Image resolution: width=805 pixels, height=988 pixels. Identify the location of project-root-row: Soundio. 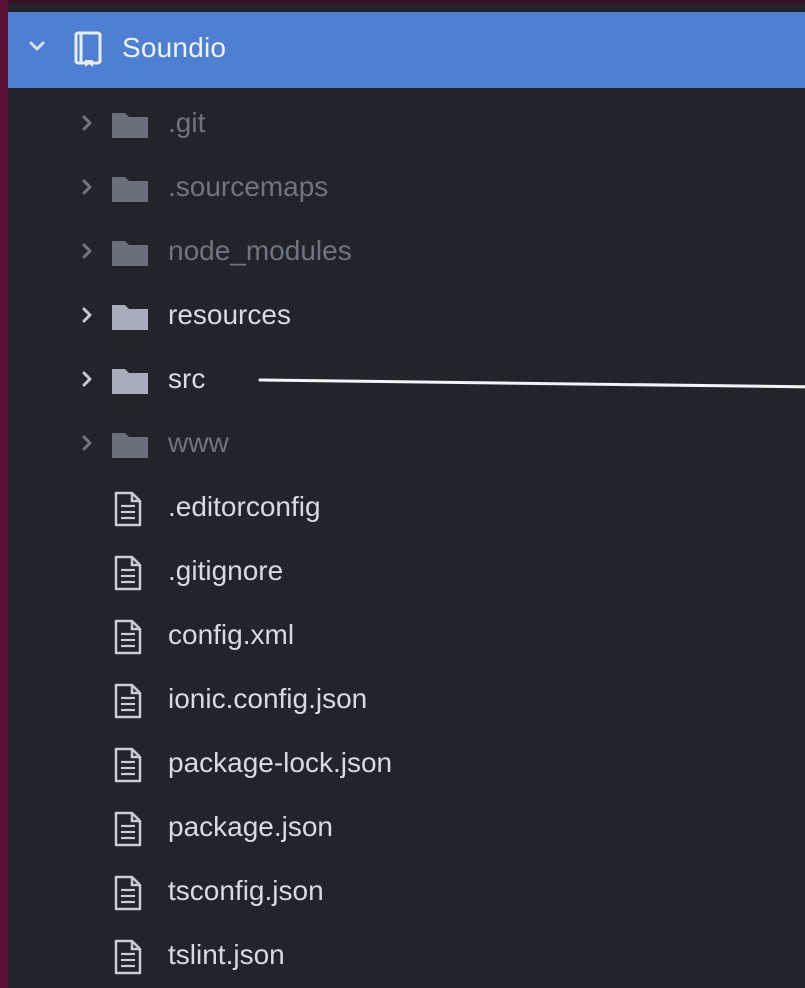
(406, 50).